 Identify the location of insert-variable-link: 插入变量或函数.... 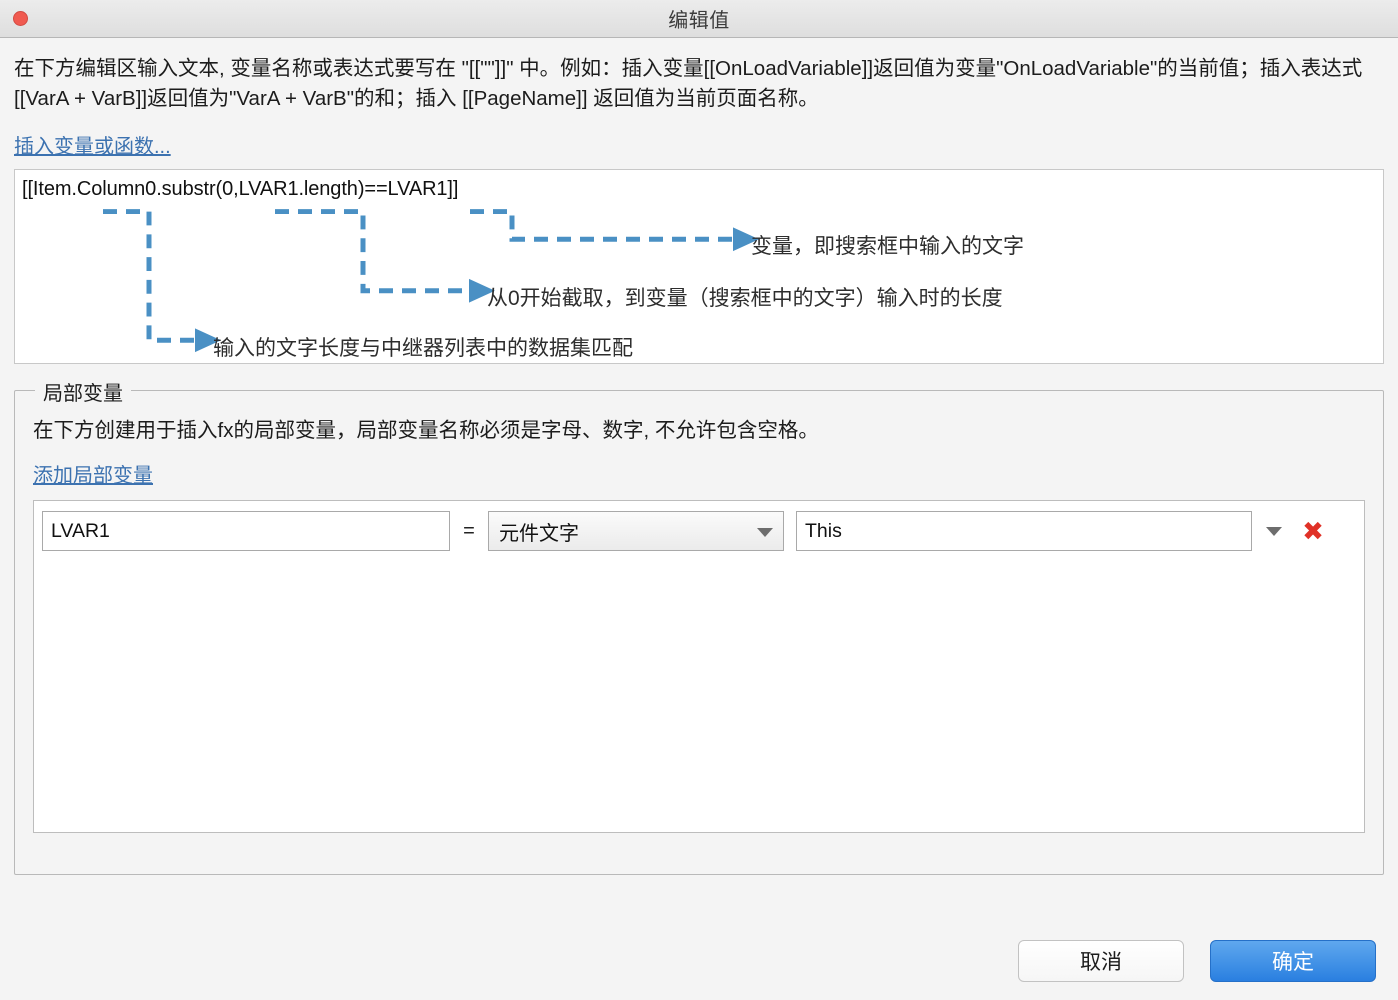
(92, 144).